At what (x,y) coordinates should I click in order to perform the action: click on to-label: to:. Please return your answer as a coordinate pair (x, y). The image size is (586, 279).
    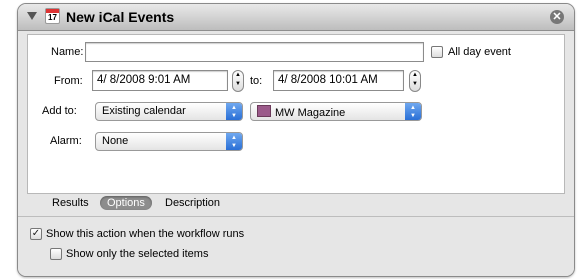
    Looking at the image, I should click on (256, 81).